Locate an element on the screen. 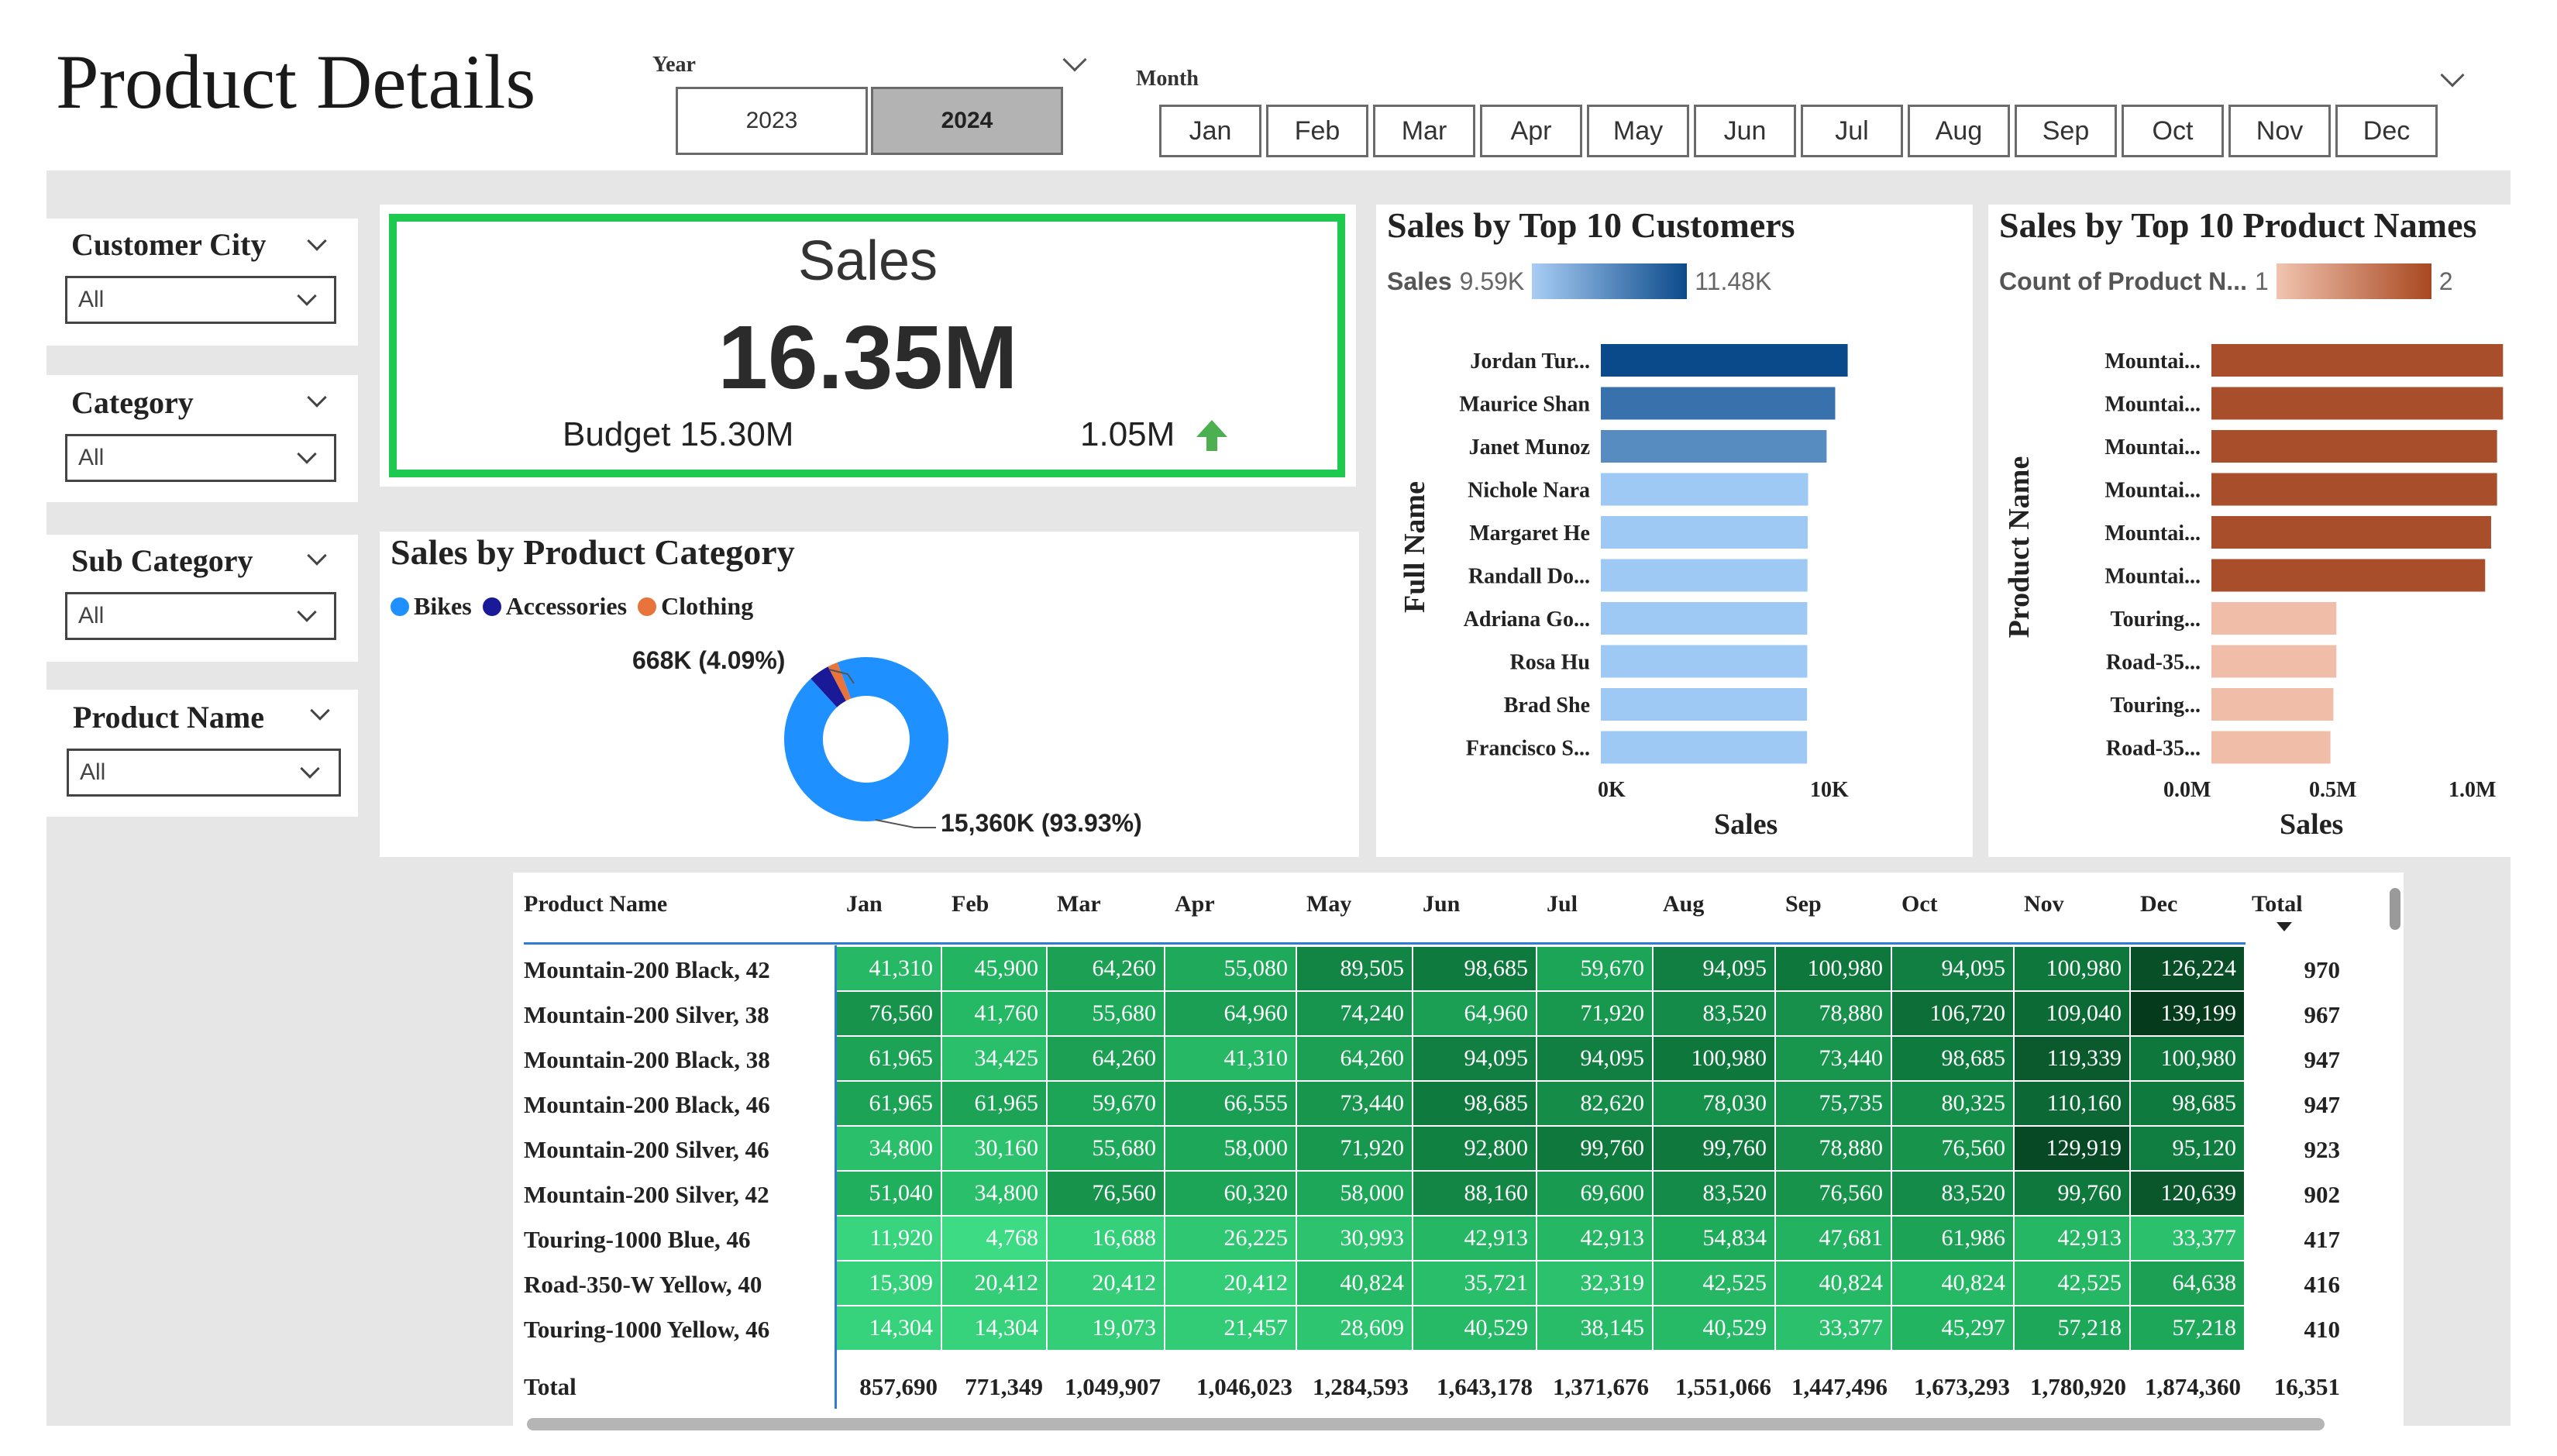  month-button-jul: Jul is located at coordinates (1852, 131).